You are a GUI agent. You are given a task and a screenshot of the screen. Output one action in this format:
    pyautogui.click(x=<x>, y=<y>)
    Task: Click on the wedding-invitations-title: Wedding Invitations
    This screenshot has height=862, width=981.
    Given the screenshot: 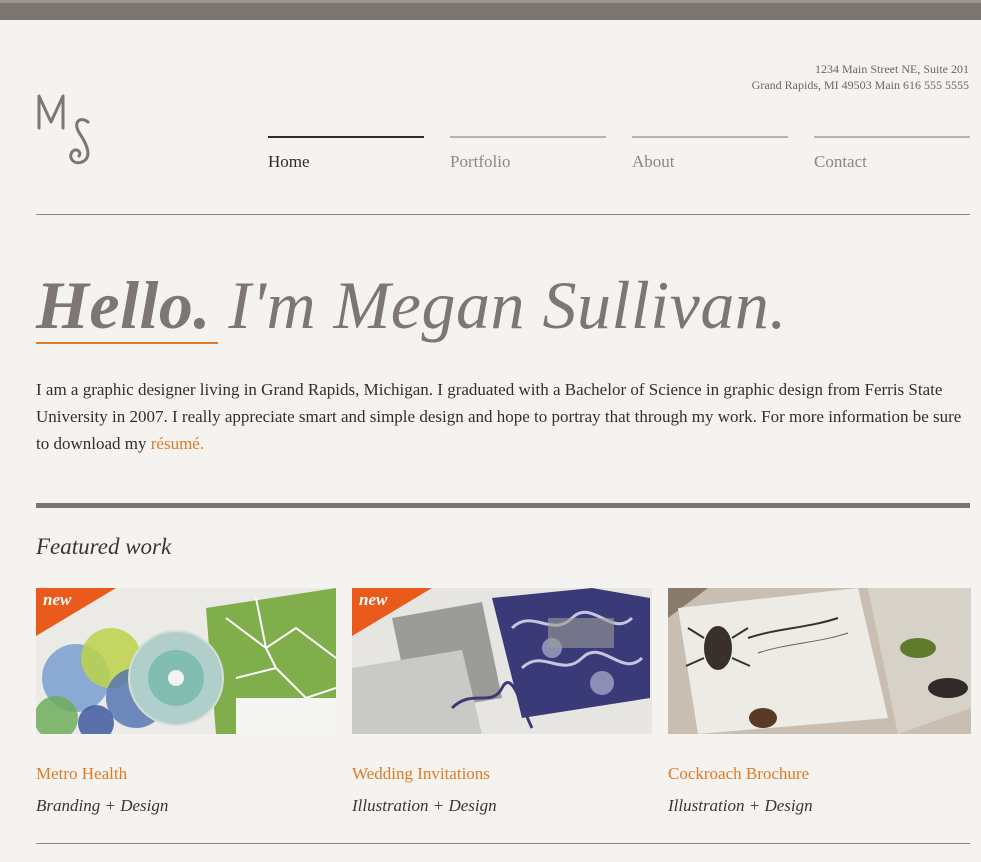 What is the action you would take?
    pyautogui.click(x=421, y=774)
    